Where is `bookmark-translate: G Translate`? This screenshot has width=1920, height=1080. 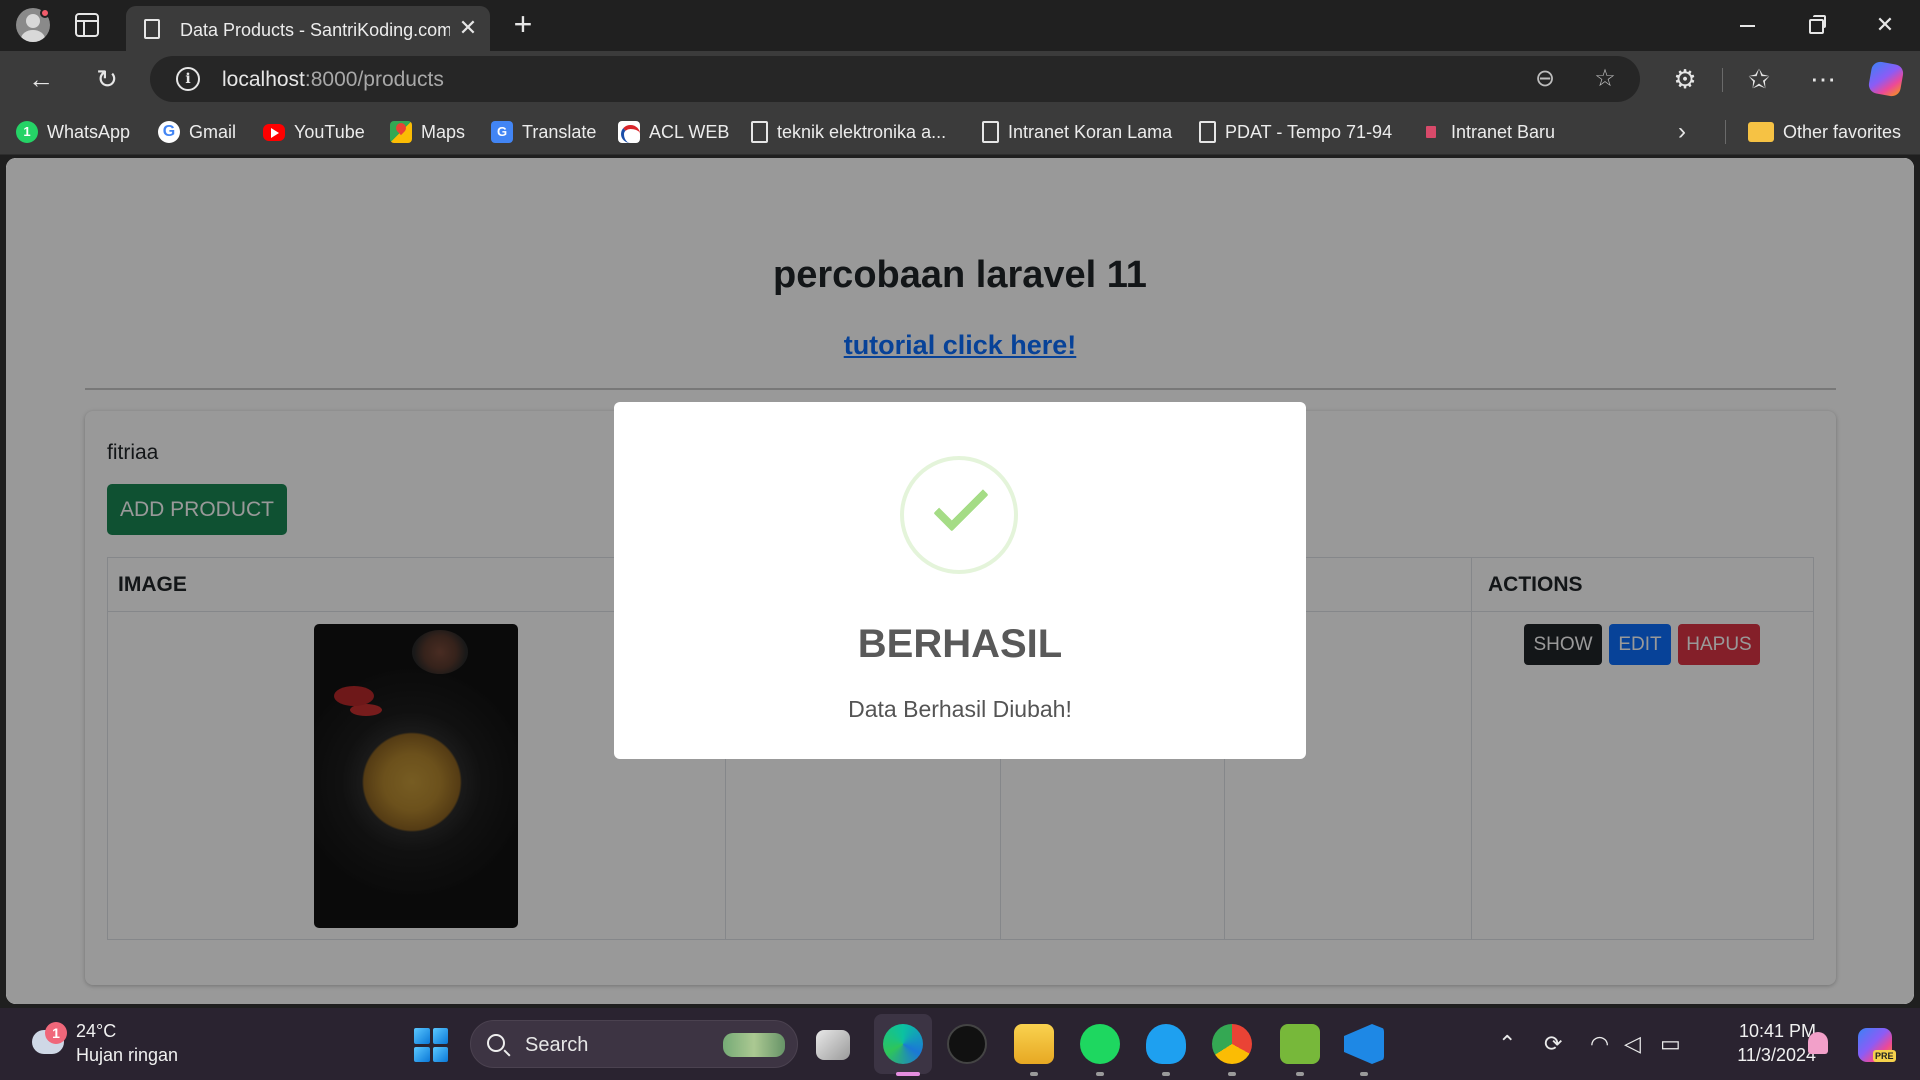 bookmark-translate: G Translate is located at coordinates (543, 132).